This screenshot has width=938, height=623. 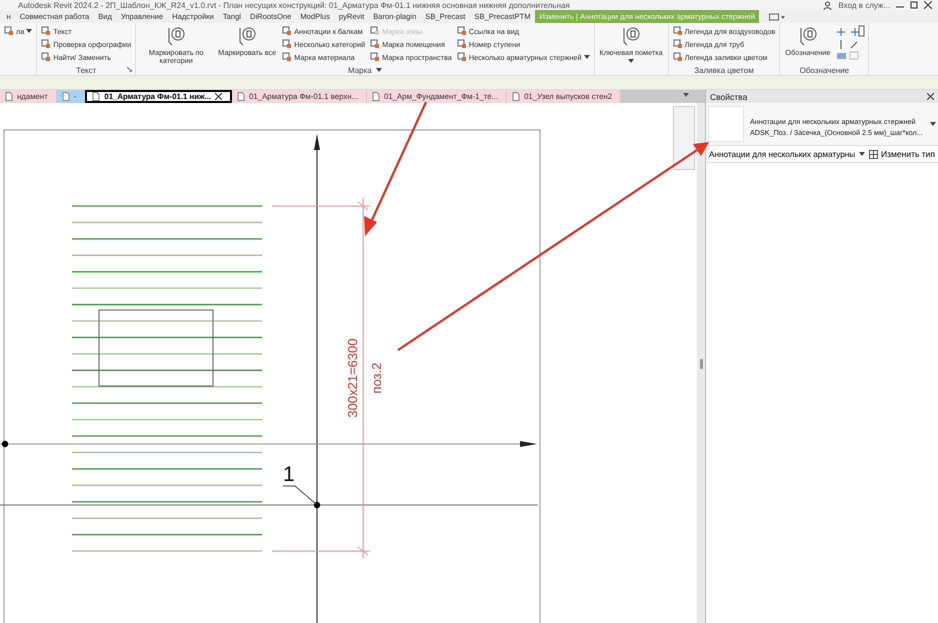 What do you see at coordinates (684, 138) in the screenshot?
I see `navigation-bar` at bounding box center [684, 138].